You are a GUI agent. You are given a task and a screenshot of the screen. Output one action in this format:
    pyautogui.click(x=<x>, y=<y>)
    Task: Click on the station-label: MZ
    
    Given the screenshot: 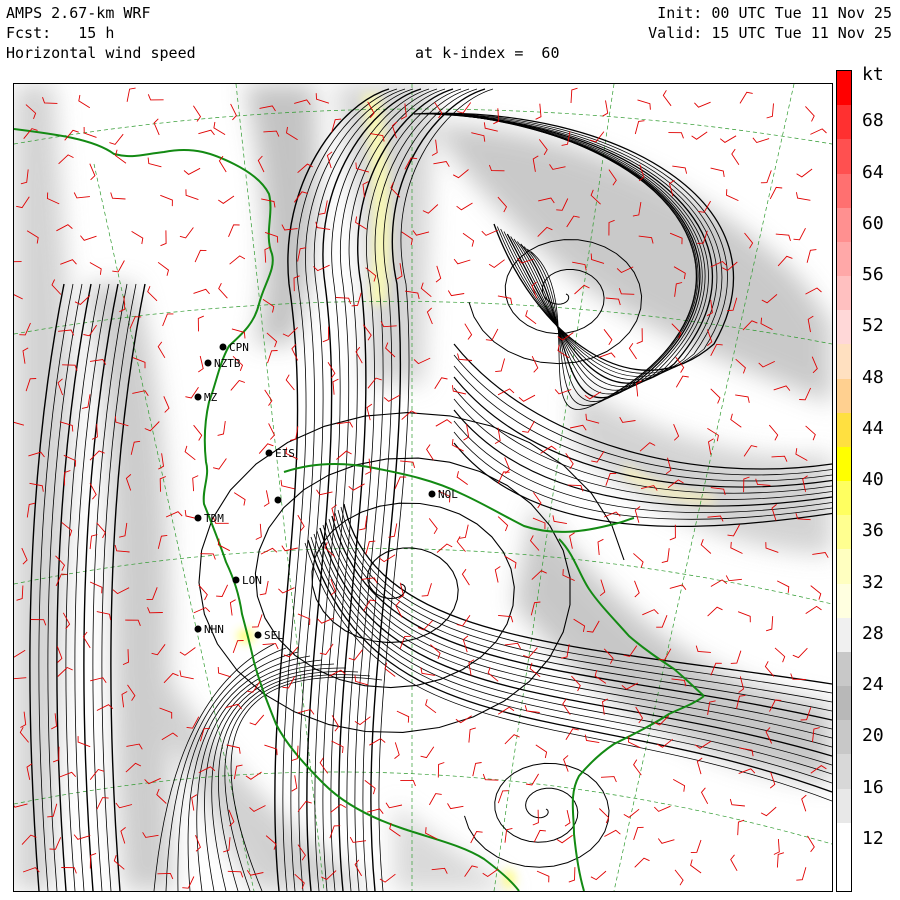 What is the action you would take?
    pyautogui.click(x=211, y=397)
    